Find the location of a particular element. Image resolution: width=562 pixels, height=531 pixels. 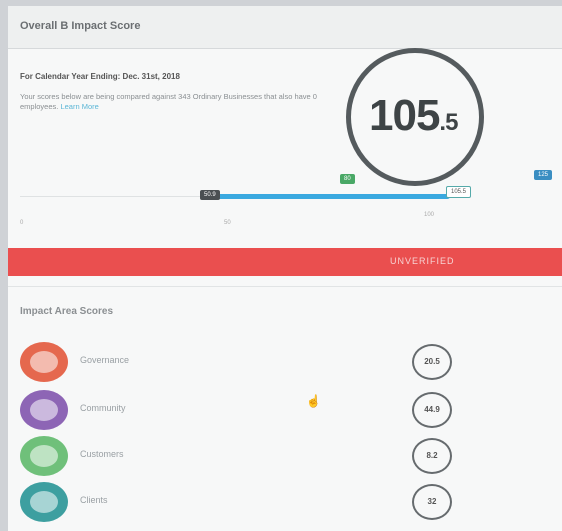

impact-area-label: Community is located at coordinates (103, 408).